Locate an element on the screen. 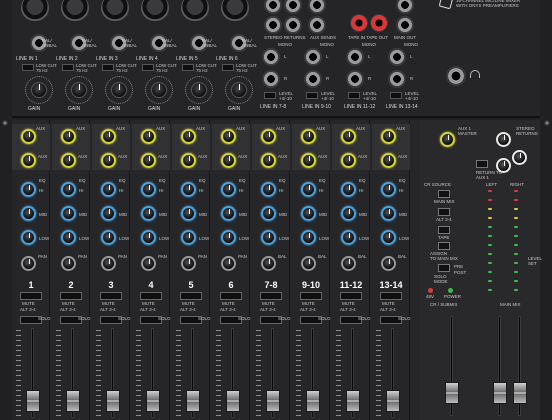  solo-mode-button is located at coordinates (444, 268).